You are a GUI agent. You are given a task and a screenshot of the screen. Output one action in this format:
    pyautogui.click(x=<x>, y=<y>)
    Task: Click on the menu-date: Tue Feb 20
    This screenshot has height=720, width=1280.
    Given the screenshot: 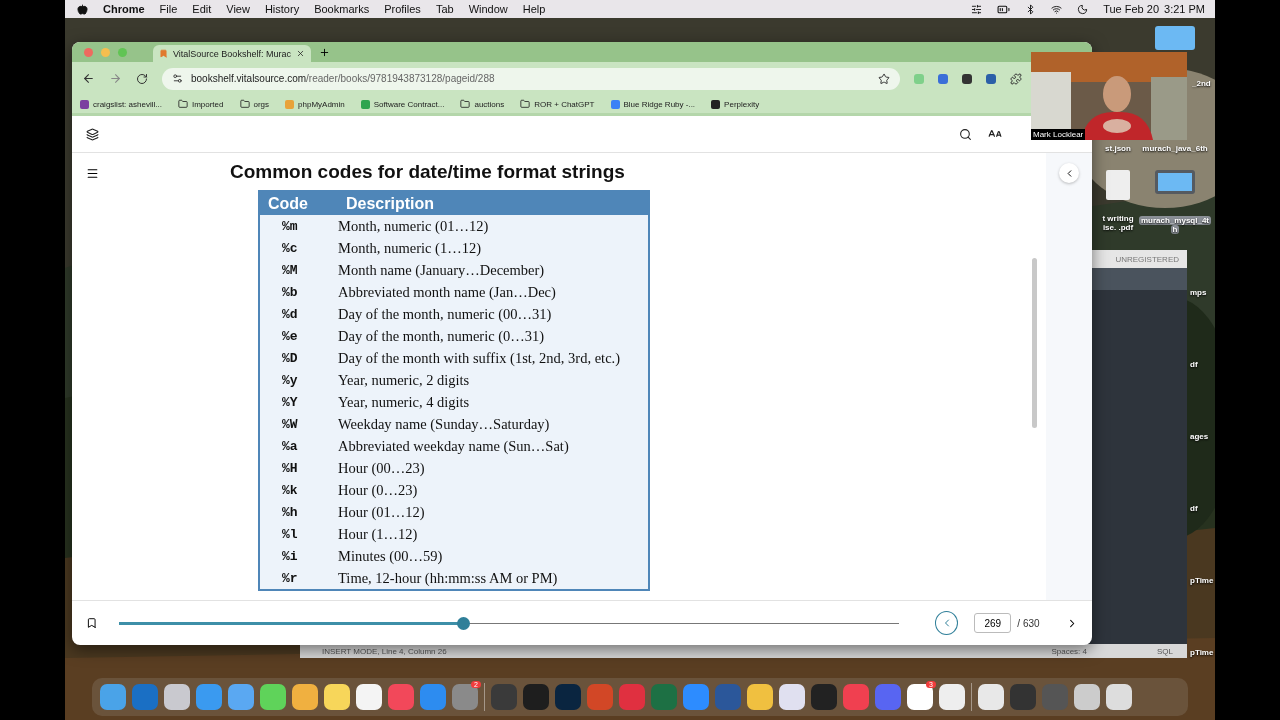 What is the action you would take?
    pyautogui.click(x=1131, y=9)
    